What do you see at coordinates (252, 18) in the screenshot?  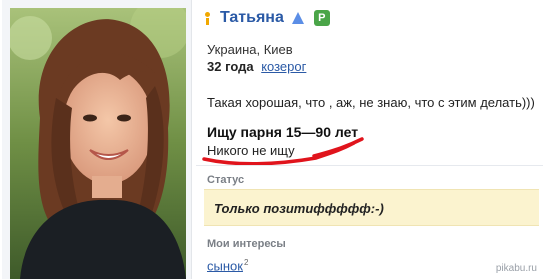 I see `profile-name: Татьяна` at bounding box center [252, 18].